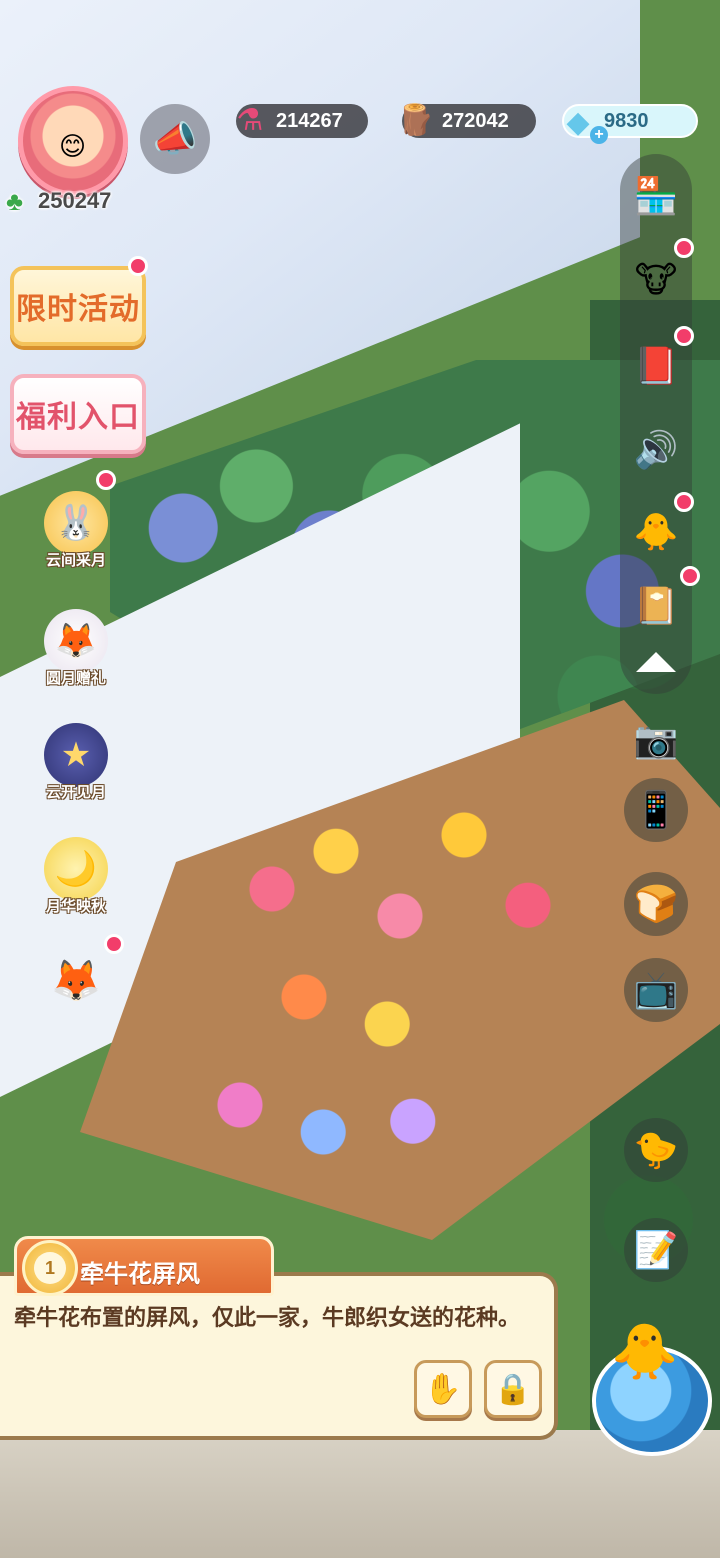 This screenshot has height=1558, width=720. I want to click on fox-helper-button: 🦊, so click(76, 980).